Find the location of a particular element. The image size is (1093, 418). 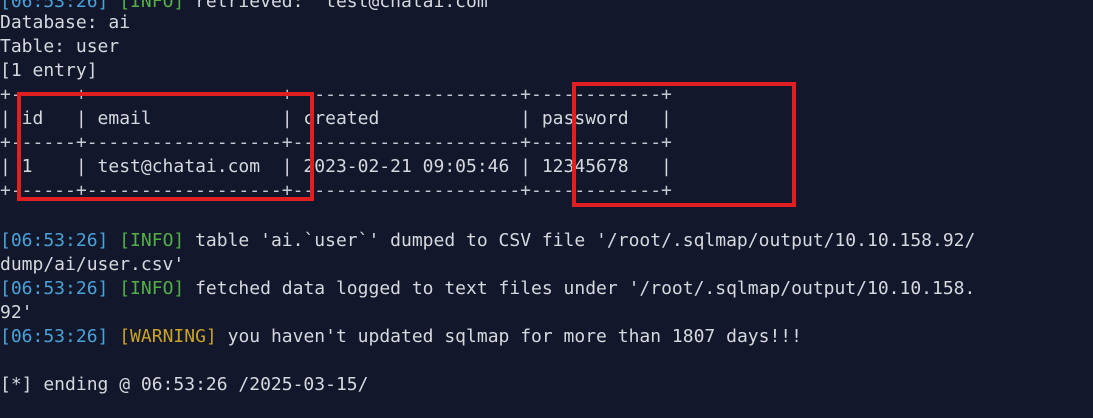

log-line-csv-dump-cont: dump/ai/user.csv' is located at coordinates (92, 264).